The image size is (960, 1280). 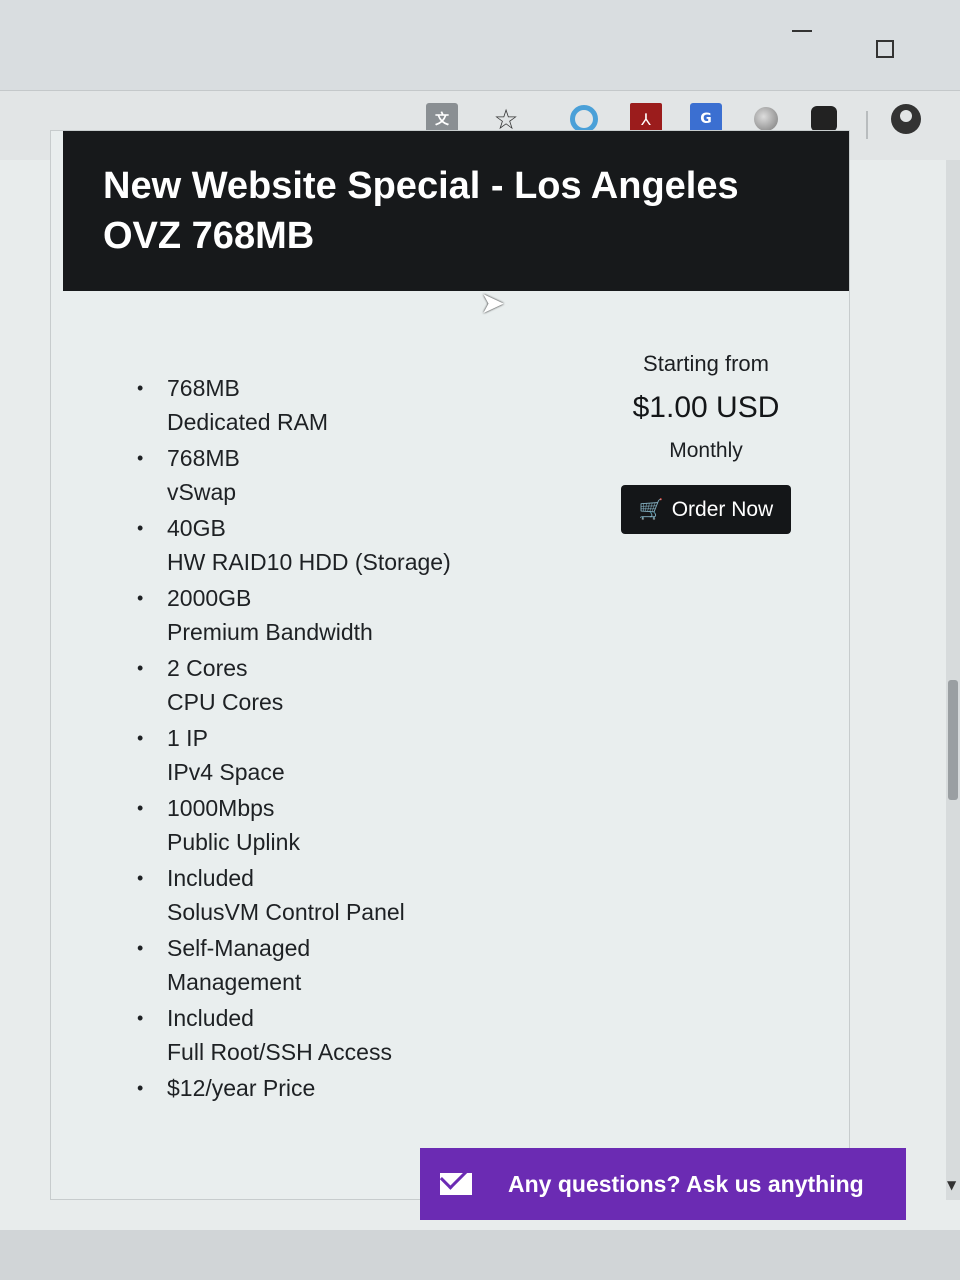 What do you see at coordinates (248, 422) in the screenshot?
I see `feature-label: Dedicated RAM` at bounding box center [248, 422].